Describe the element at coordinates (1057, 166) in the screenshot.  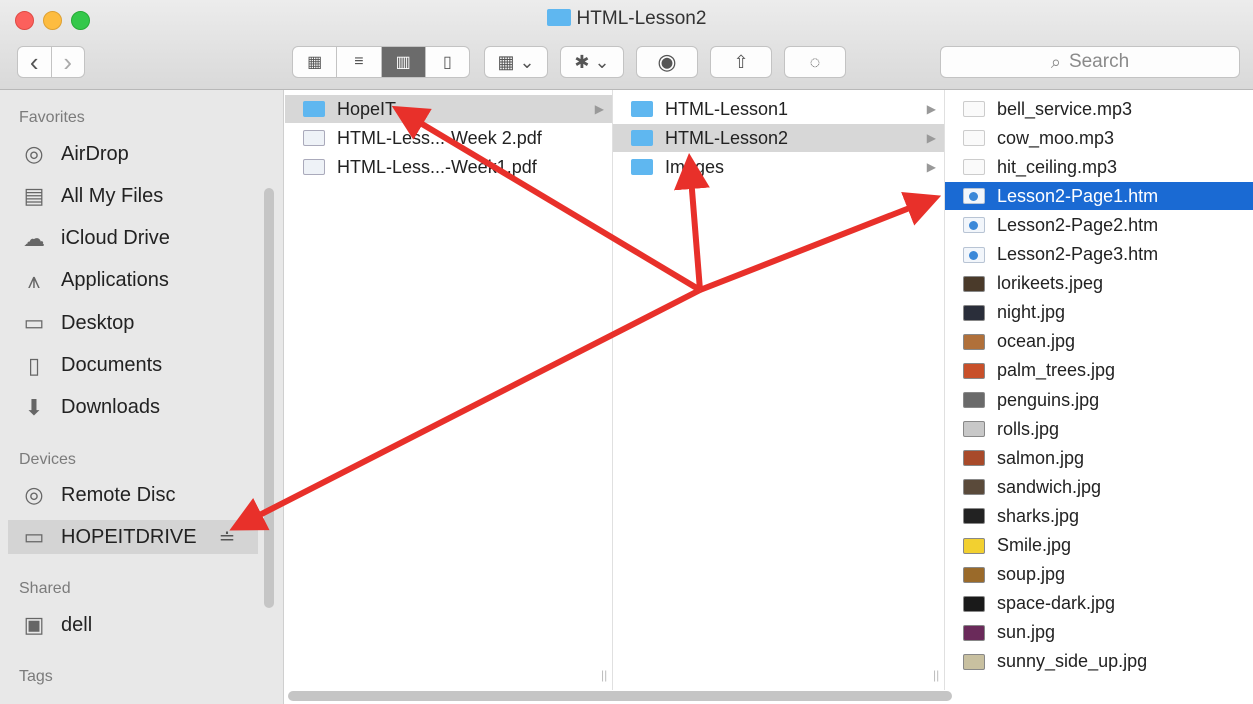
I see `file-name: hit_ceiling.mp3` at that location.